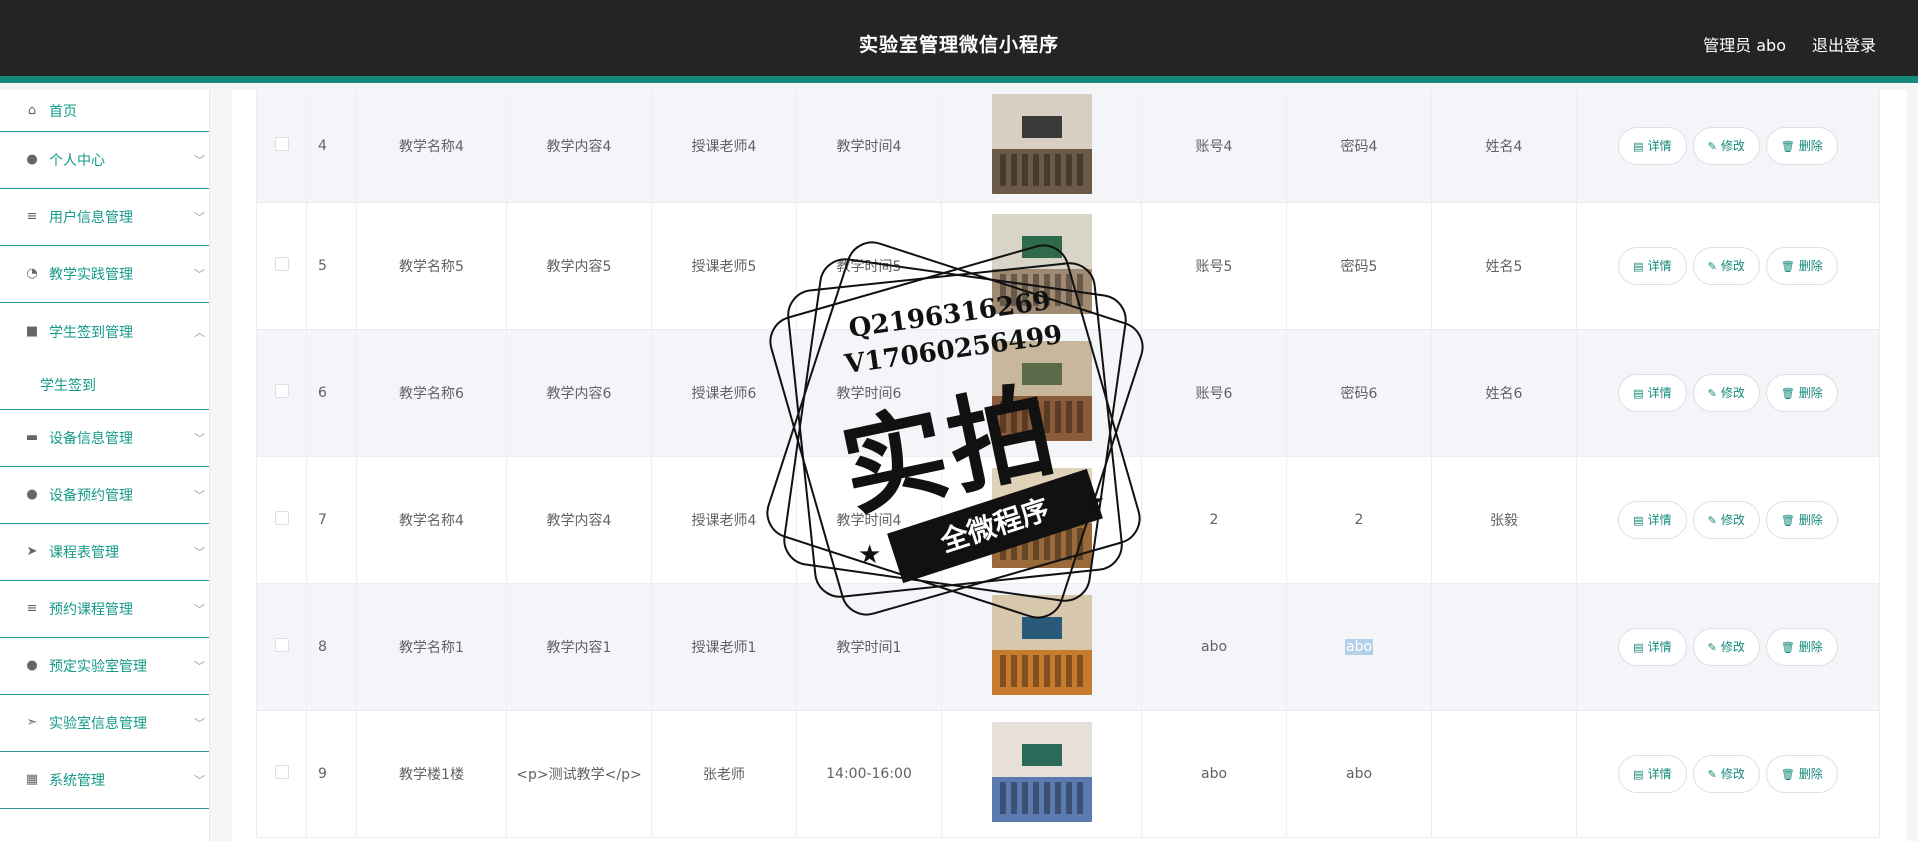  Describe the element at coordinates (91, 439) in the screenshot. I see `sidebar-item-label: 设备信息管理` at that location.